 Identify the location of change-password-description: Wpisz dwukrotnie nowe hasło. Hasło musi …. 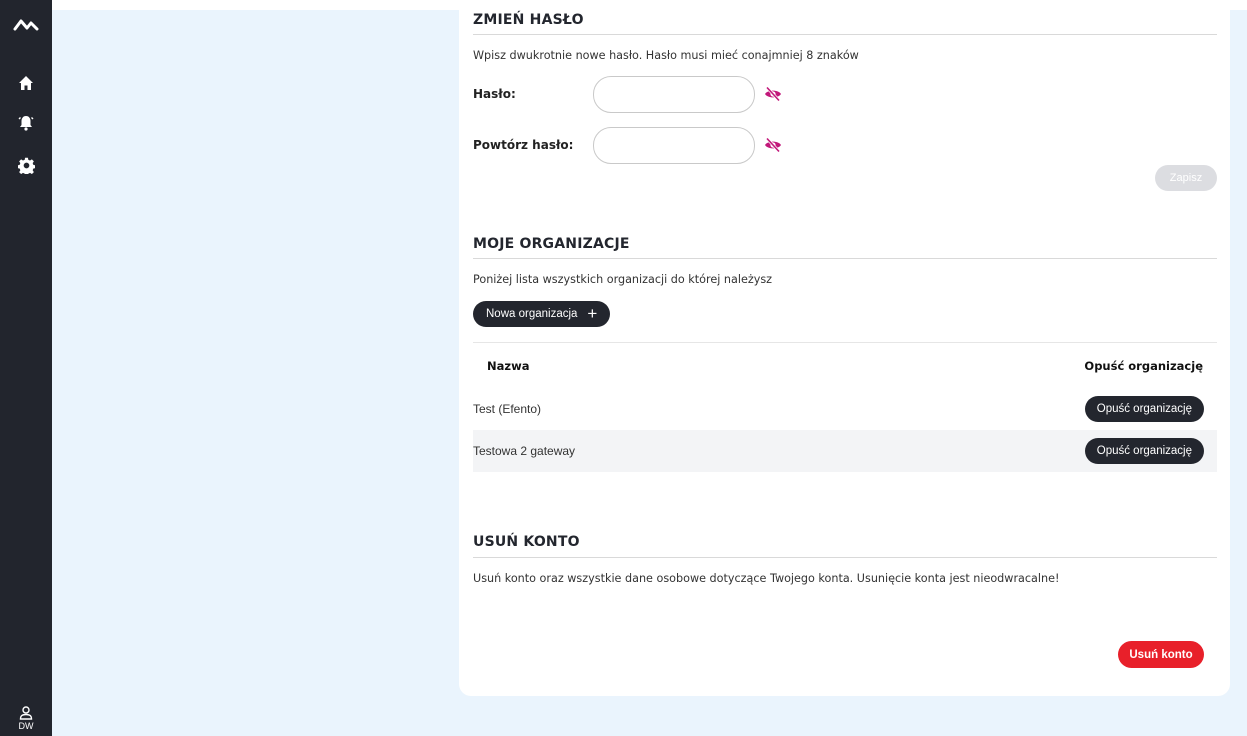
(666, 55).